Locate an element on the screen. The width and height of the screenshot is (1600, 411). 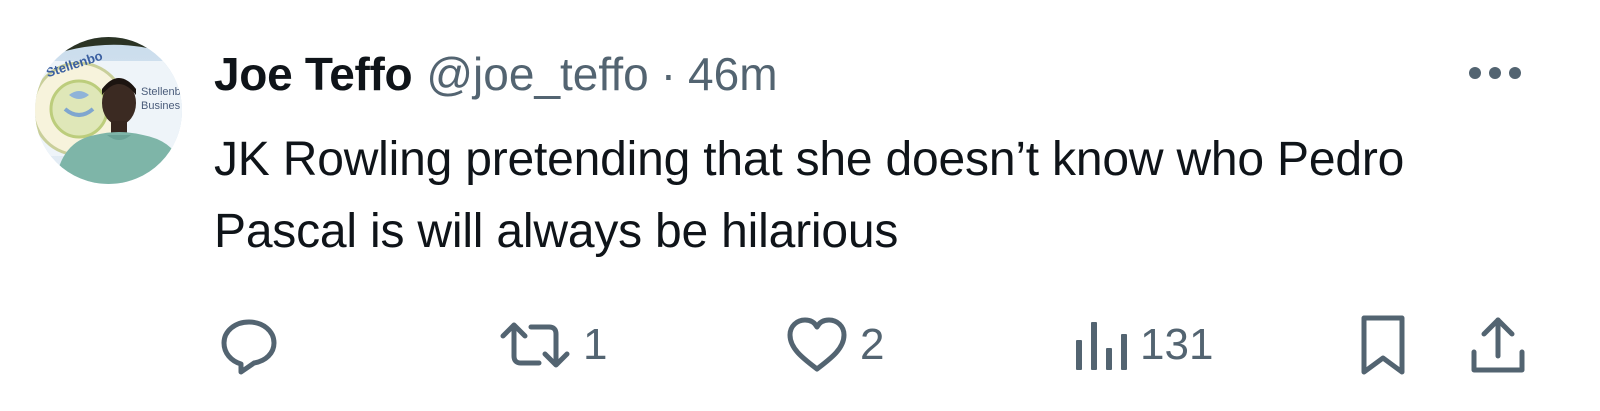
retweet-button: 1 is located at coordinates (552, 345).